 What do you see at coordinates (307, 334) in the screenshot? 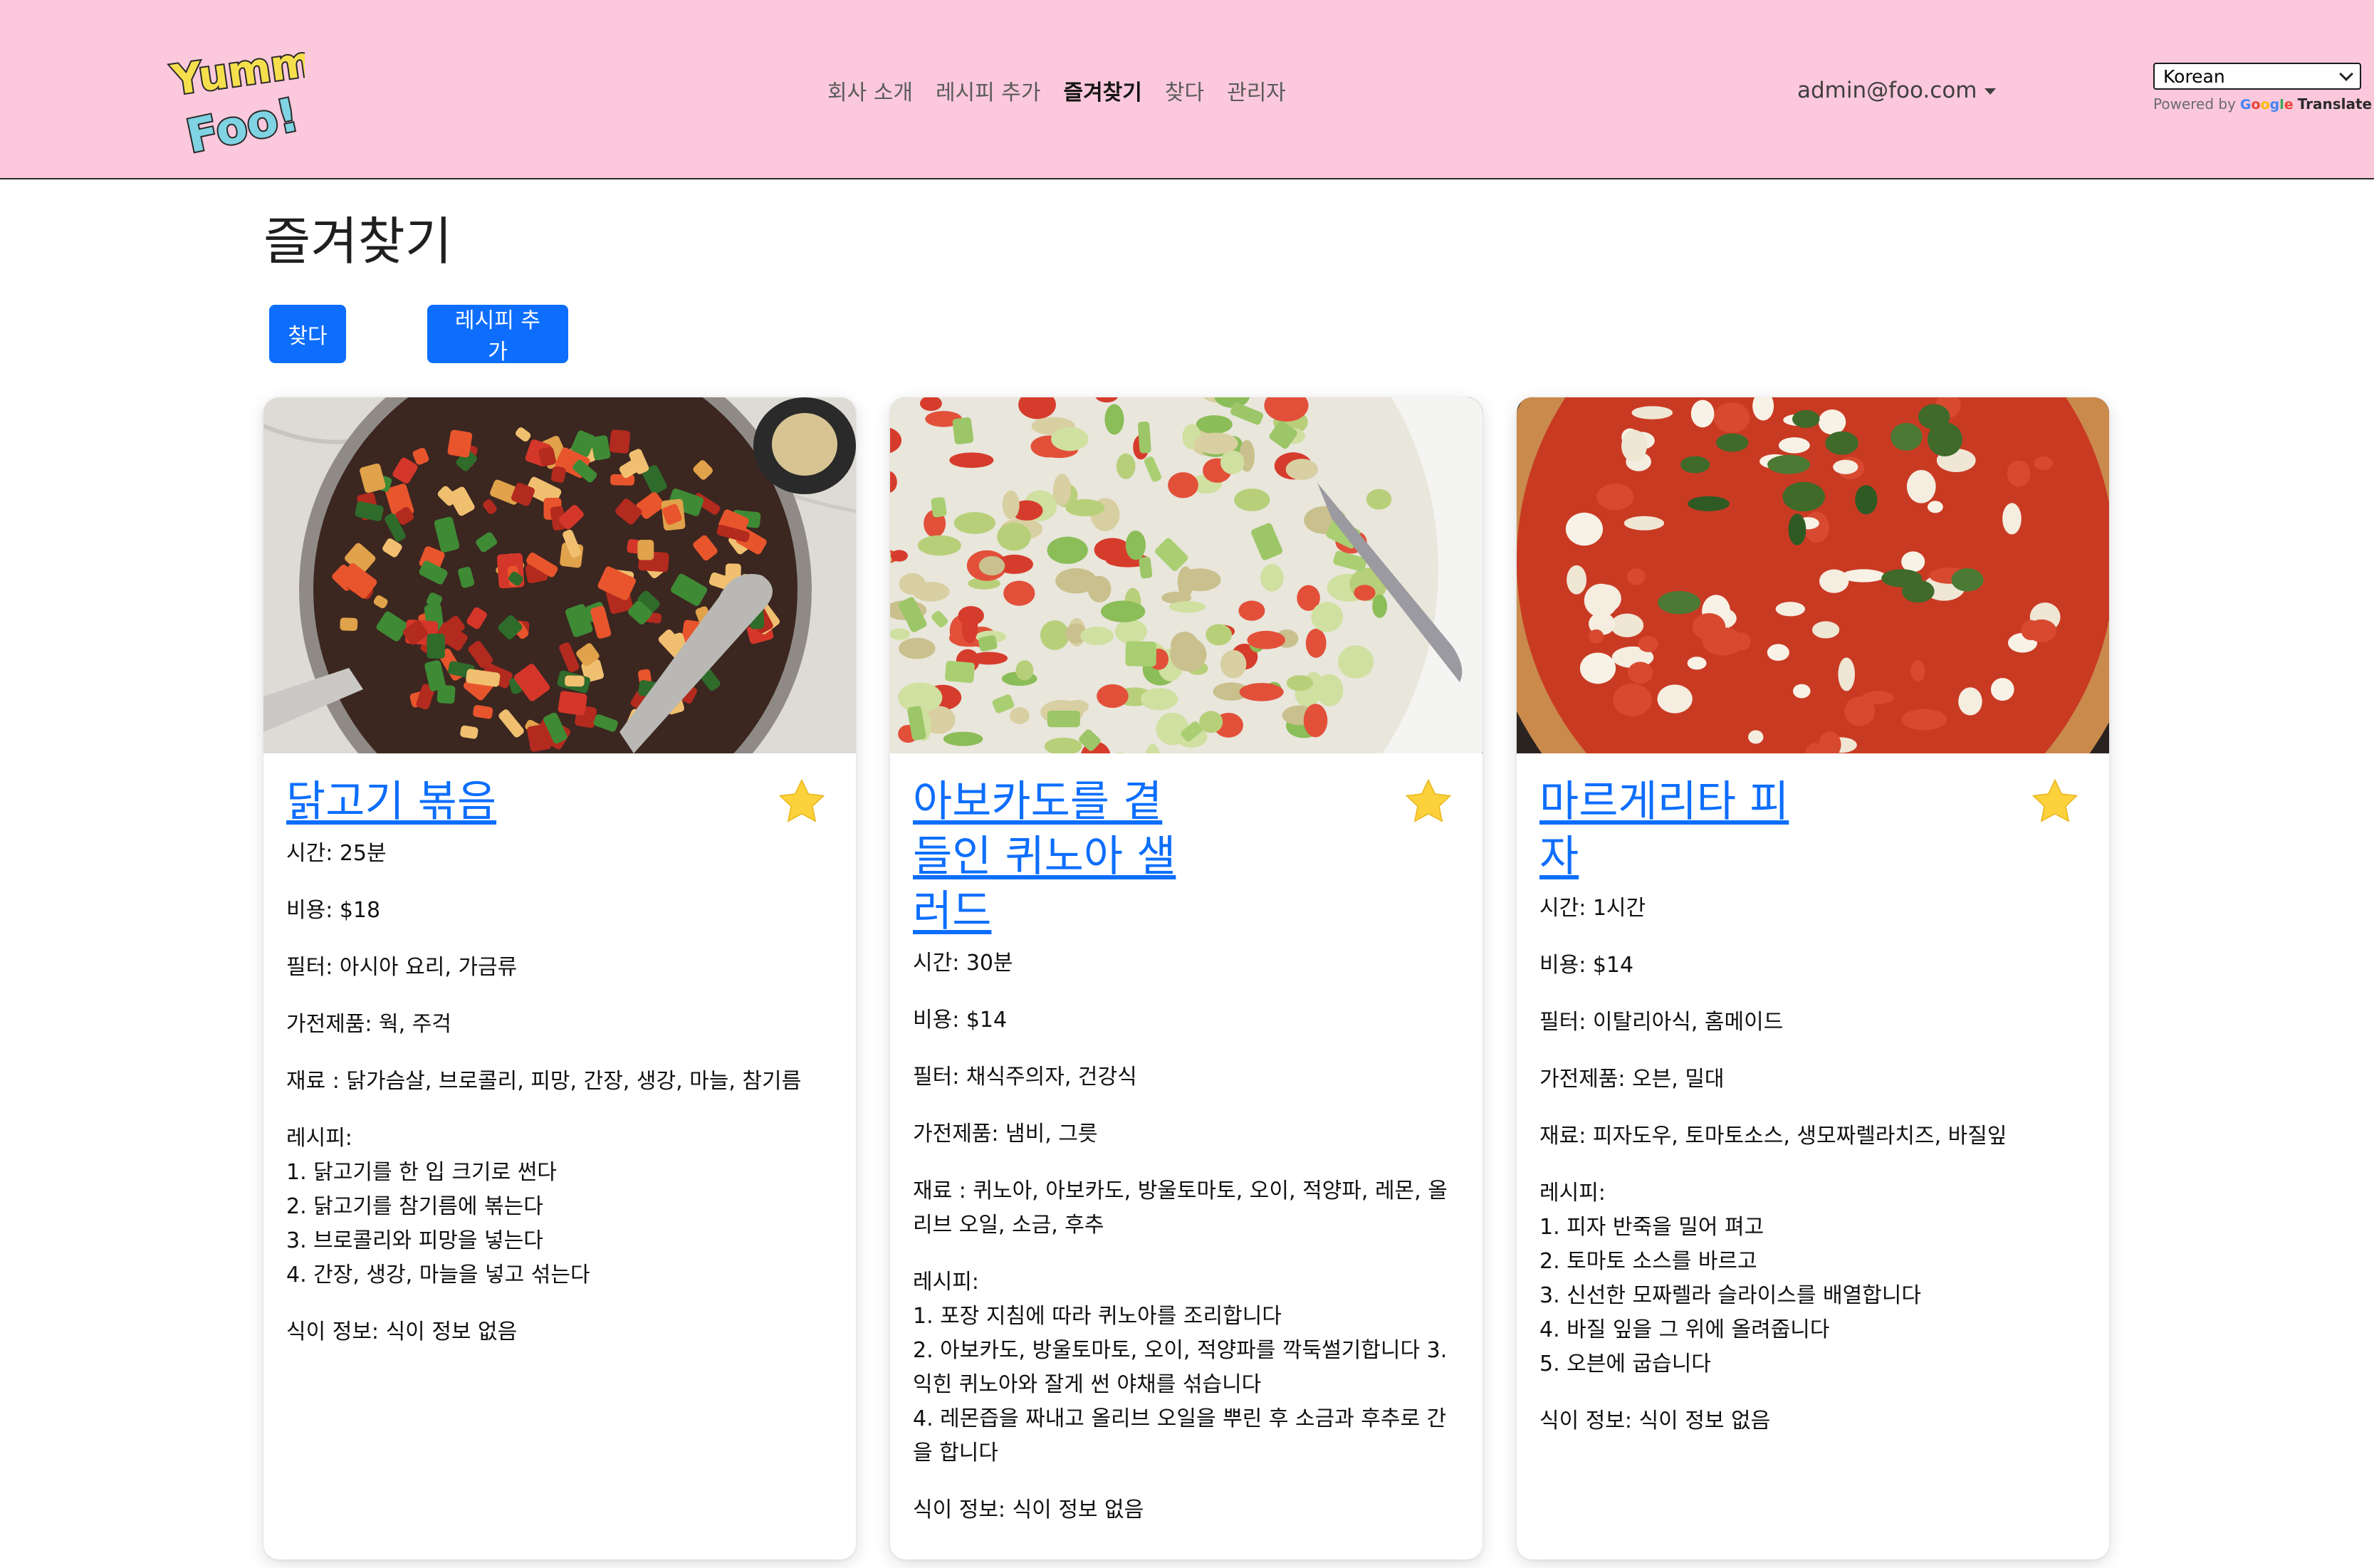
I see `search-button: 찾다` at bounding box center [307, 334].